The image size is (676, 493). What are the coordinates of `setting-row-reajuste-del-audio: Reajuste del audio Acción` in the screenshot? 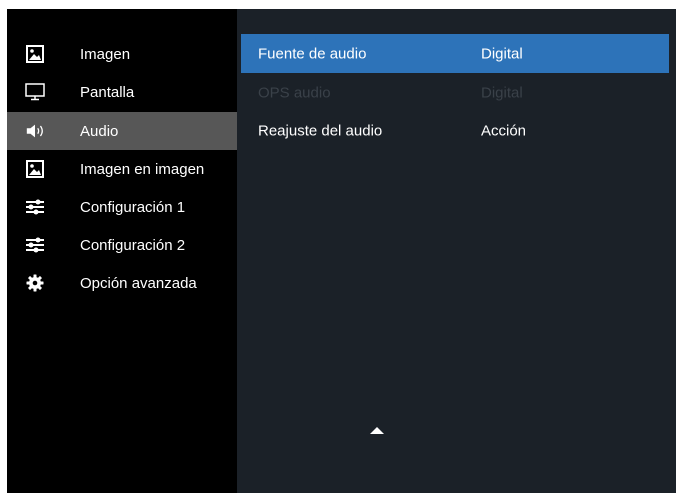 It's located at (455, 130).